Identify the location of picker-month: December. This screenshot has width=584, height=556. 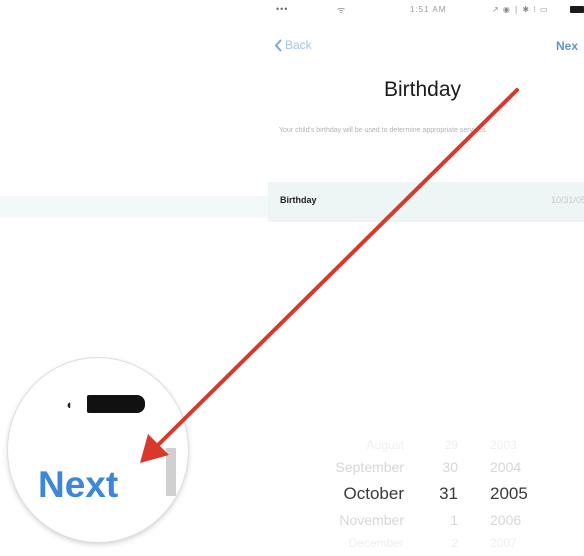
(376, 543).